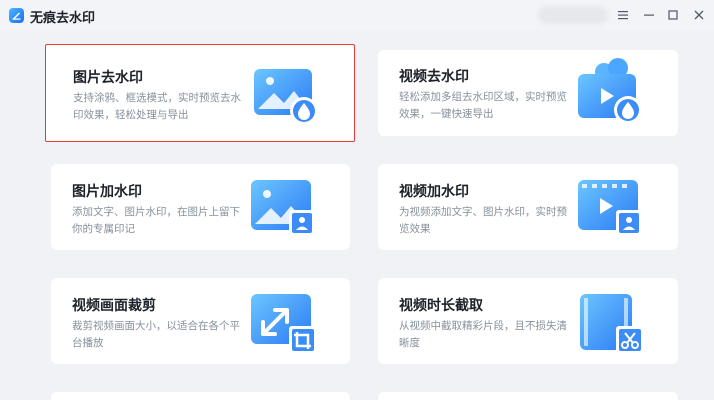  I want to click on card-image-remove-watermark: 图片去水印 支持涂鸦、框选模式，实时预览去水 印效果，轻松处理与导出, so click(200, 93).